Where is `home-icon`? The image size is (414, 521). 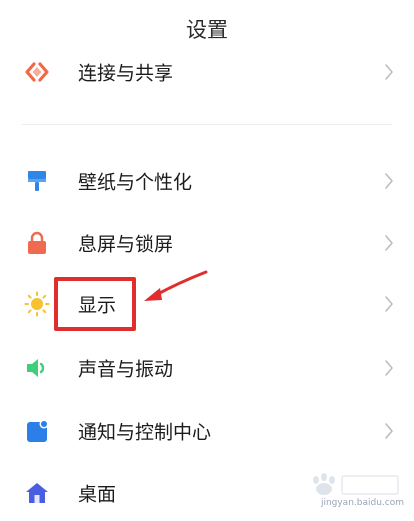
home-icon is located at coordinates (37, 493).